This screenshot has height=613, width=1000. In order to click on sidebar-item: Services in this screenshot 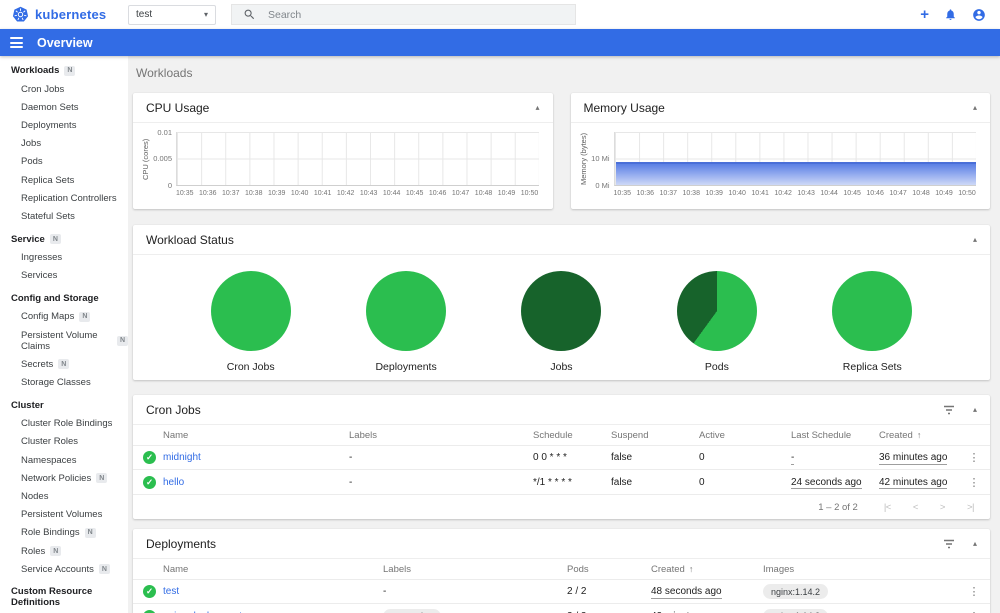, I will do `click(64, 276)`.